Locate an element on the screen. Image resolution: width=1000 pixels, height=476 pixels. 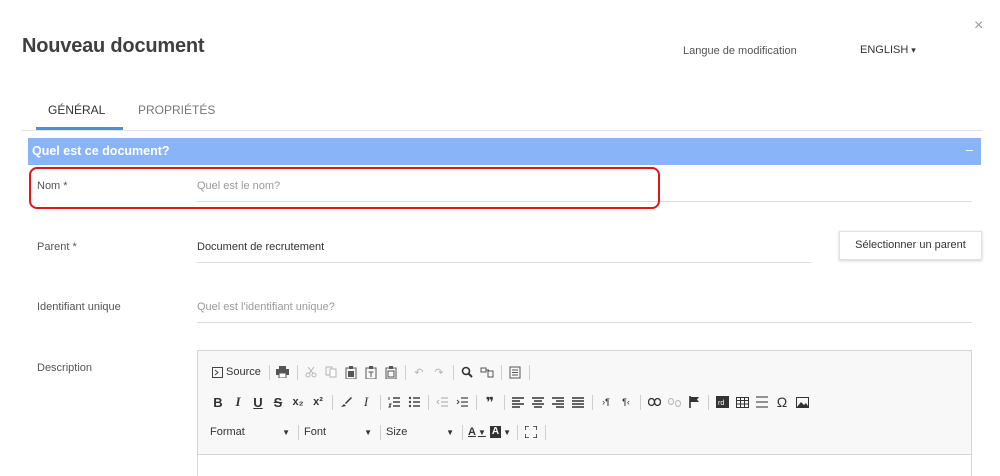
parent-label: Parent * is located at coordinates (57, 247).